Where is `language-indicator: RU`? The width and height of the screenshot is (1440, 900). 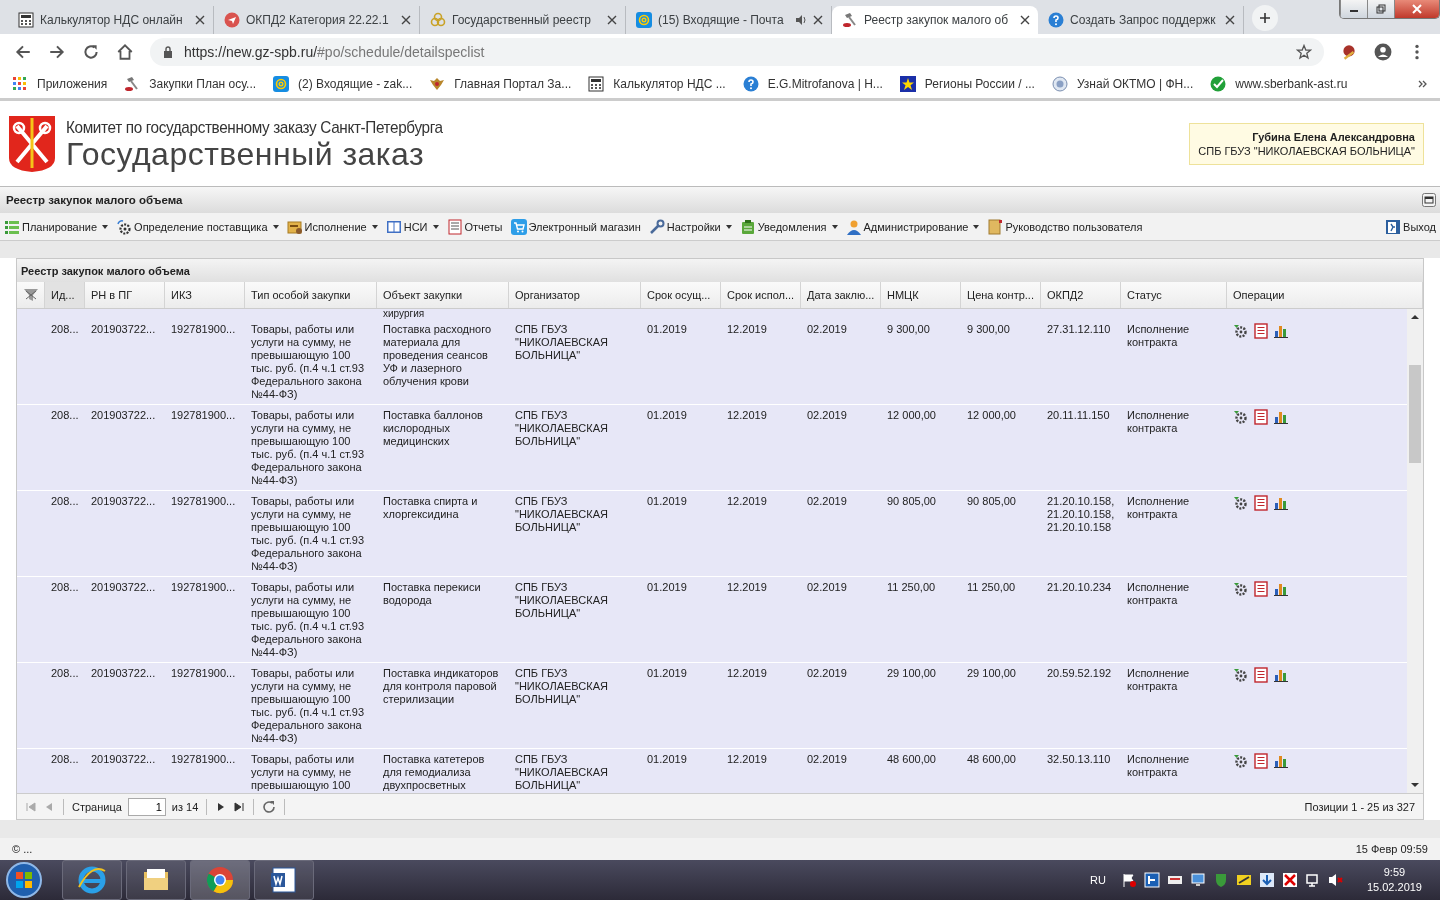
language-indicator: RU is located at coordinates (1098, 880).